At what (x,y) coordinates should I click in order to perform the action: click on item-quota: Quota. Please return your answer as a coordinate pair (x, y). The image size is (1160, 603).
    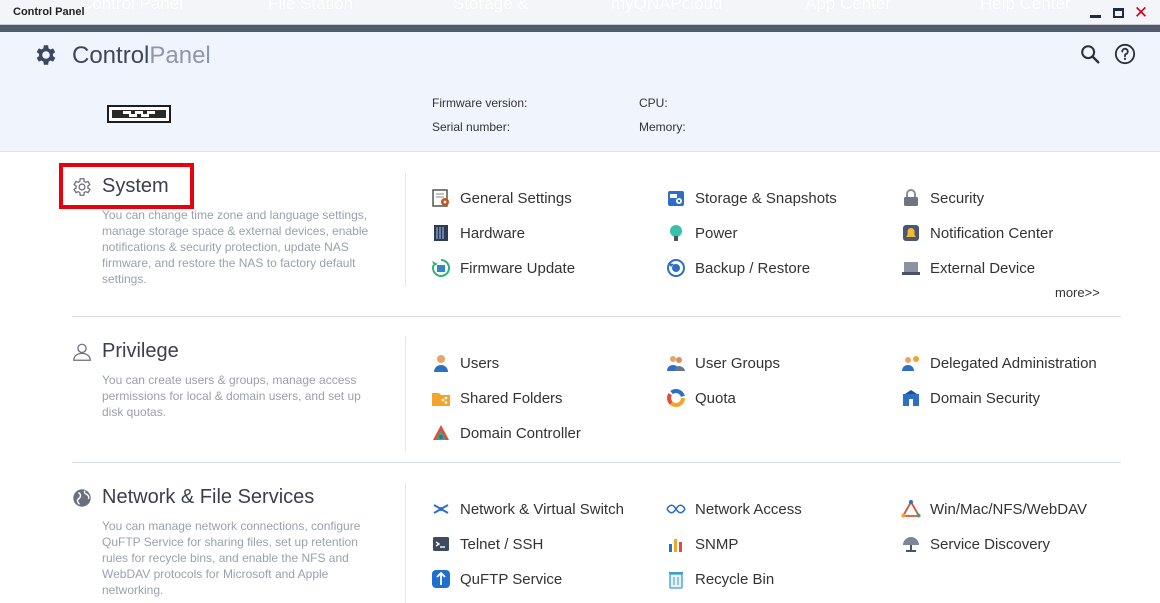
    Looking at the image, I should click on (701, 398).